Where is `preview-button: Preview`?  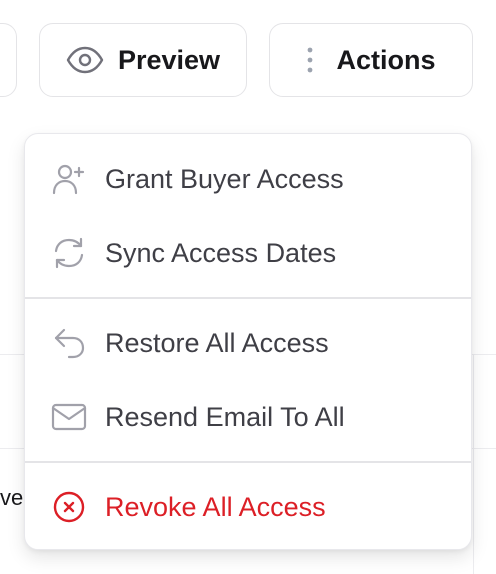 preview-button: Preview is located at coordinates (143, 60).